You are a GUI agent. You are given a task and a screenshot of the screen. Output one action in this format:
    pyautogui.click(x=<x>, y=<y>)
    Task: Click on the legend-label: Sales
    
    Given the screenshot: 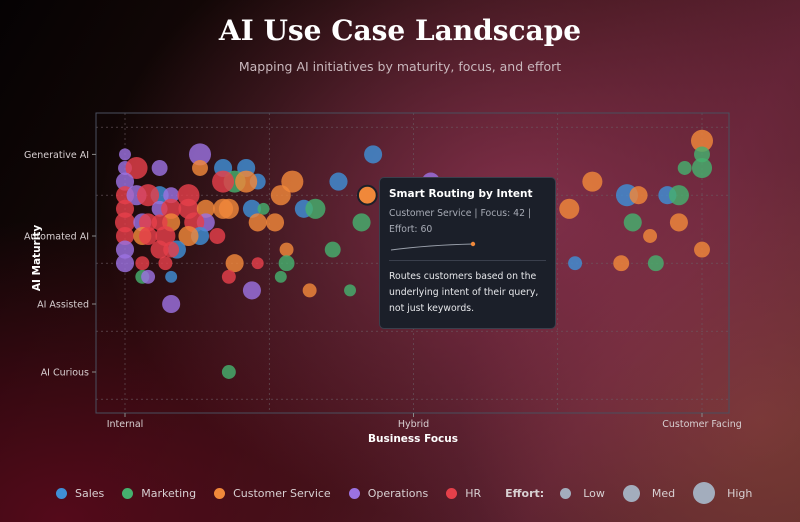 What is the action you would take?
    pyautogui.click(x=90, y=493)
    